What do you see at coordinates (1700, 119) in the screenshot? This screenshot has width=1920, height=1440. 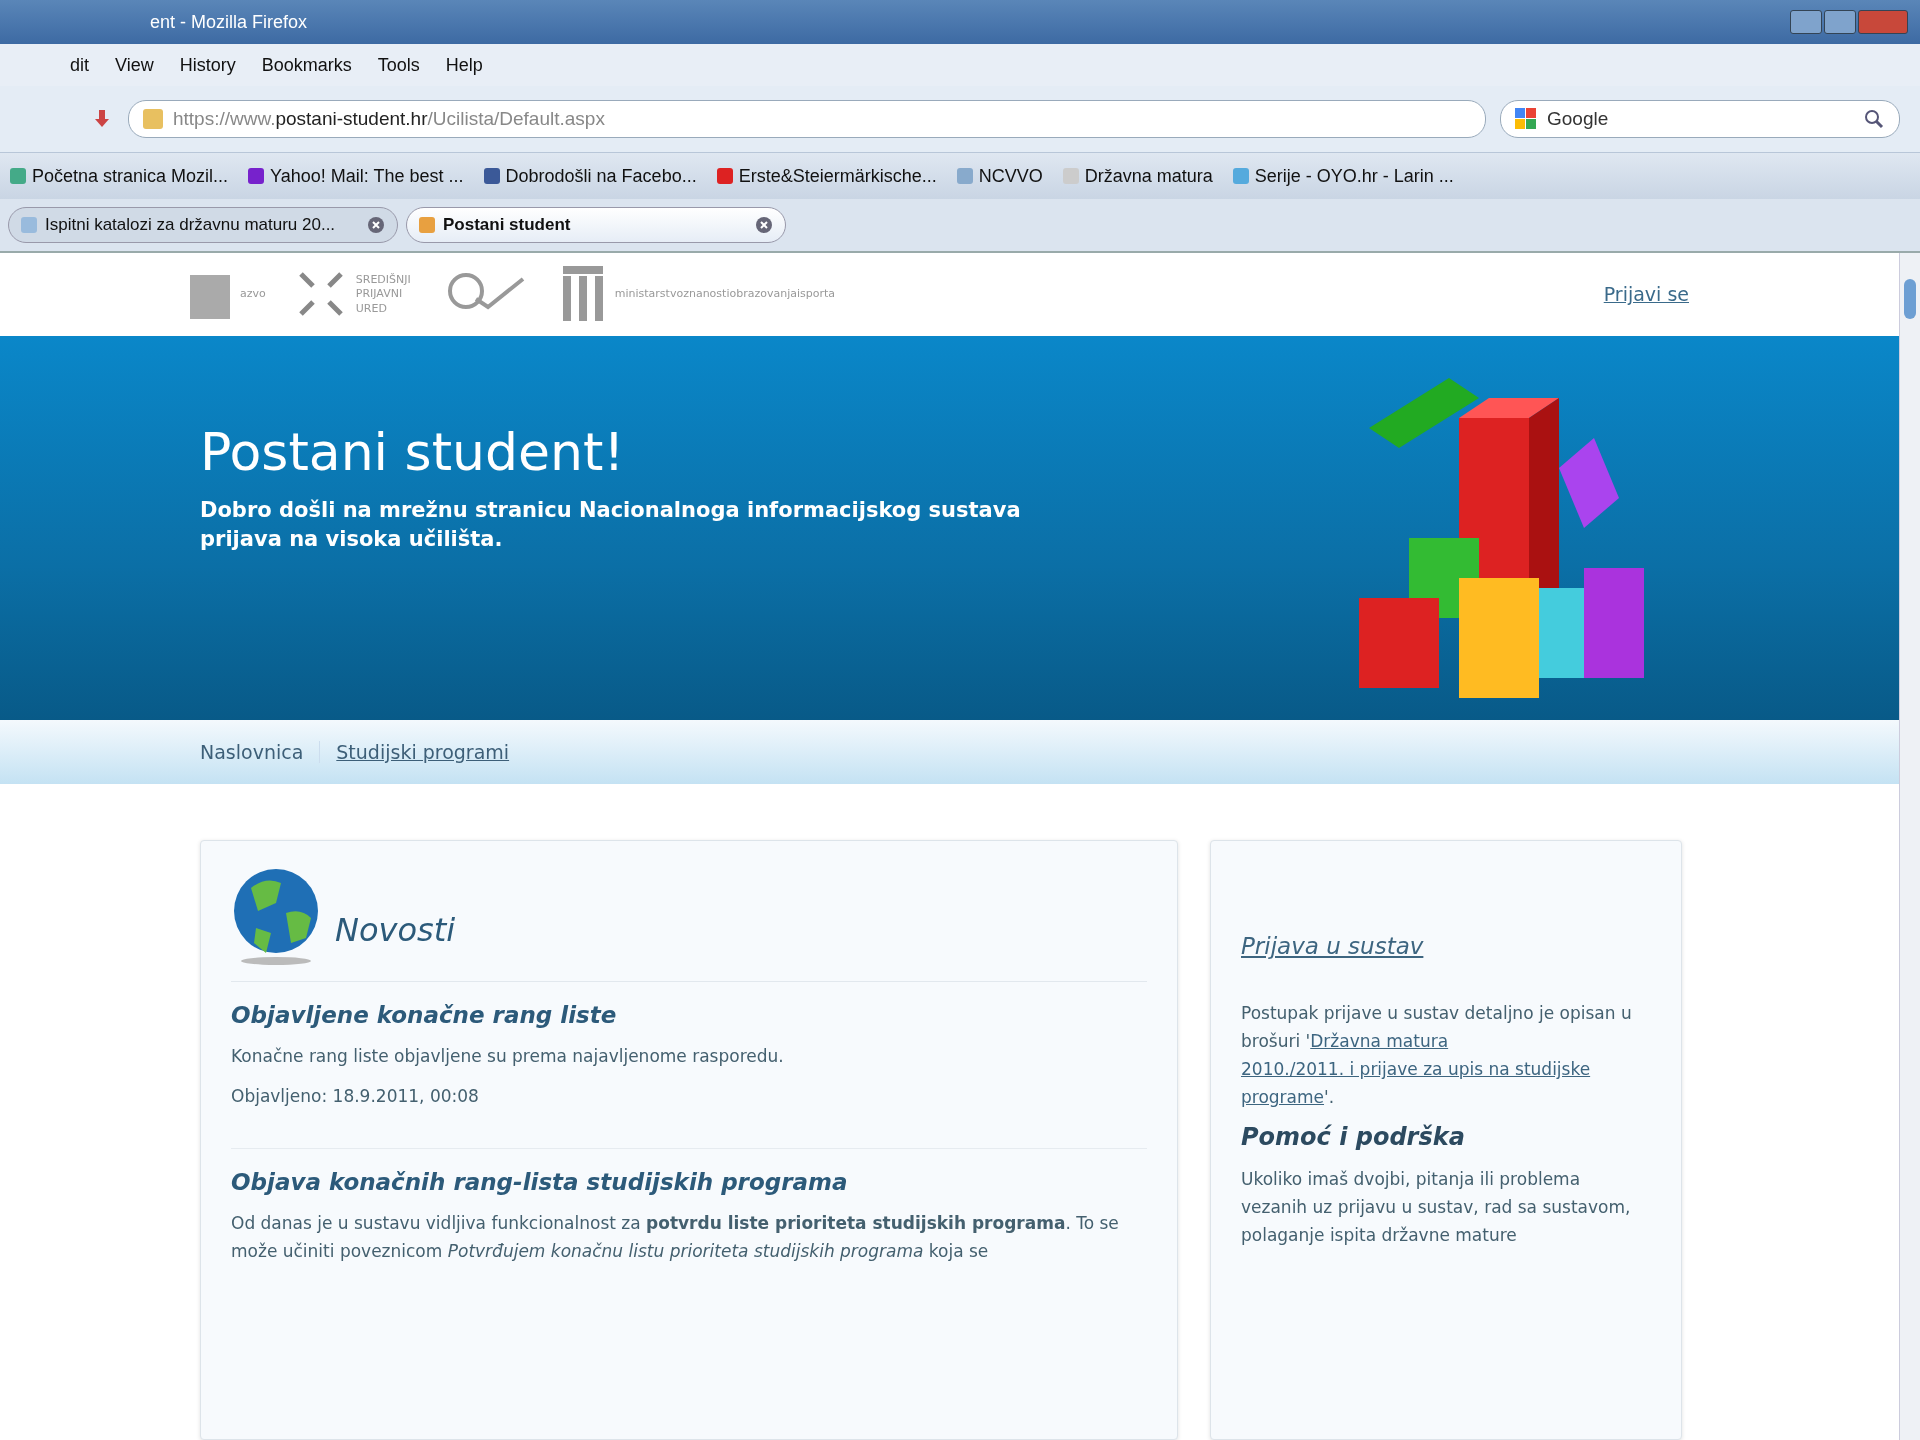 I see `search-field: Google` at bounding box center [1700, 119].